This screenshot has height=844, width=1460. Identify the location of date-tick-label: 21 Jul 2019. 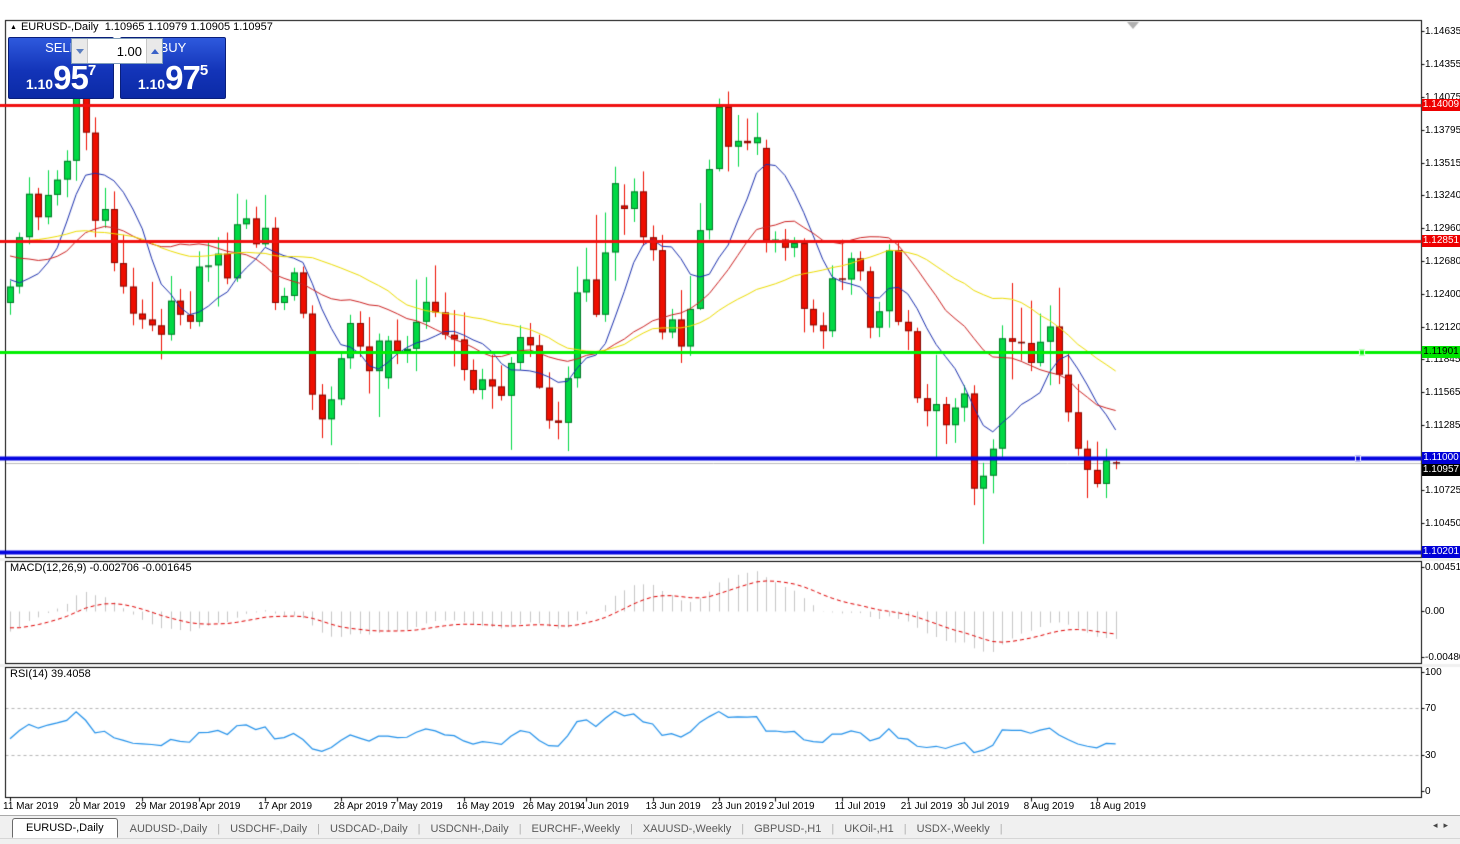
(926, 806).